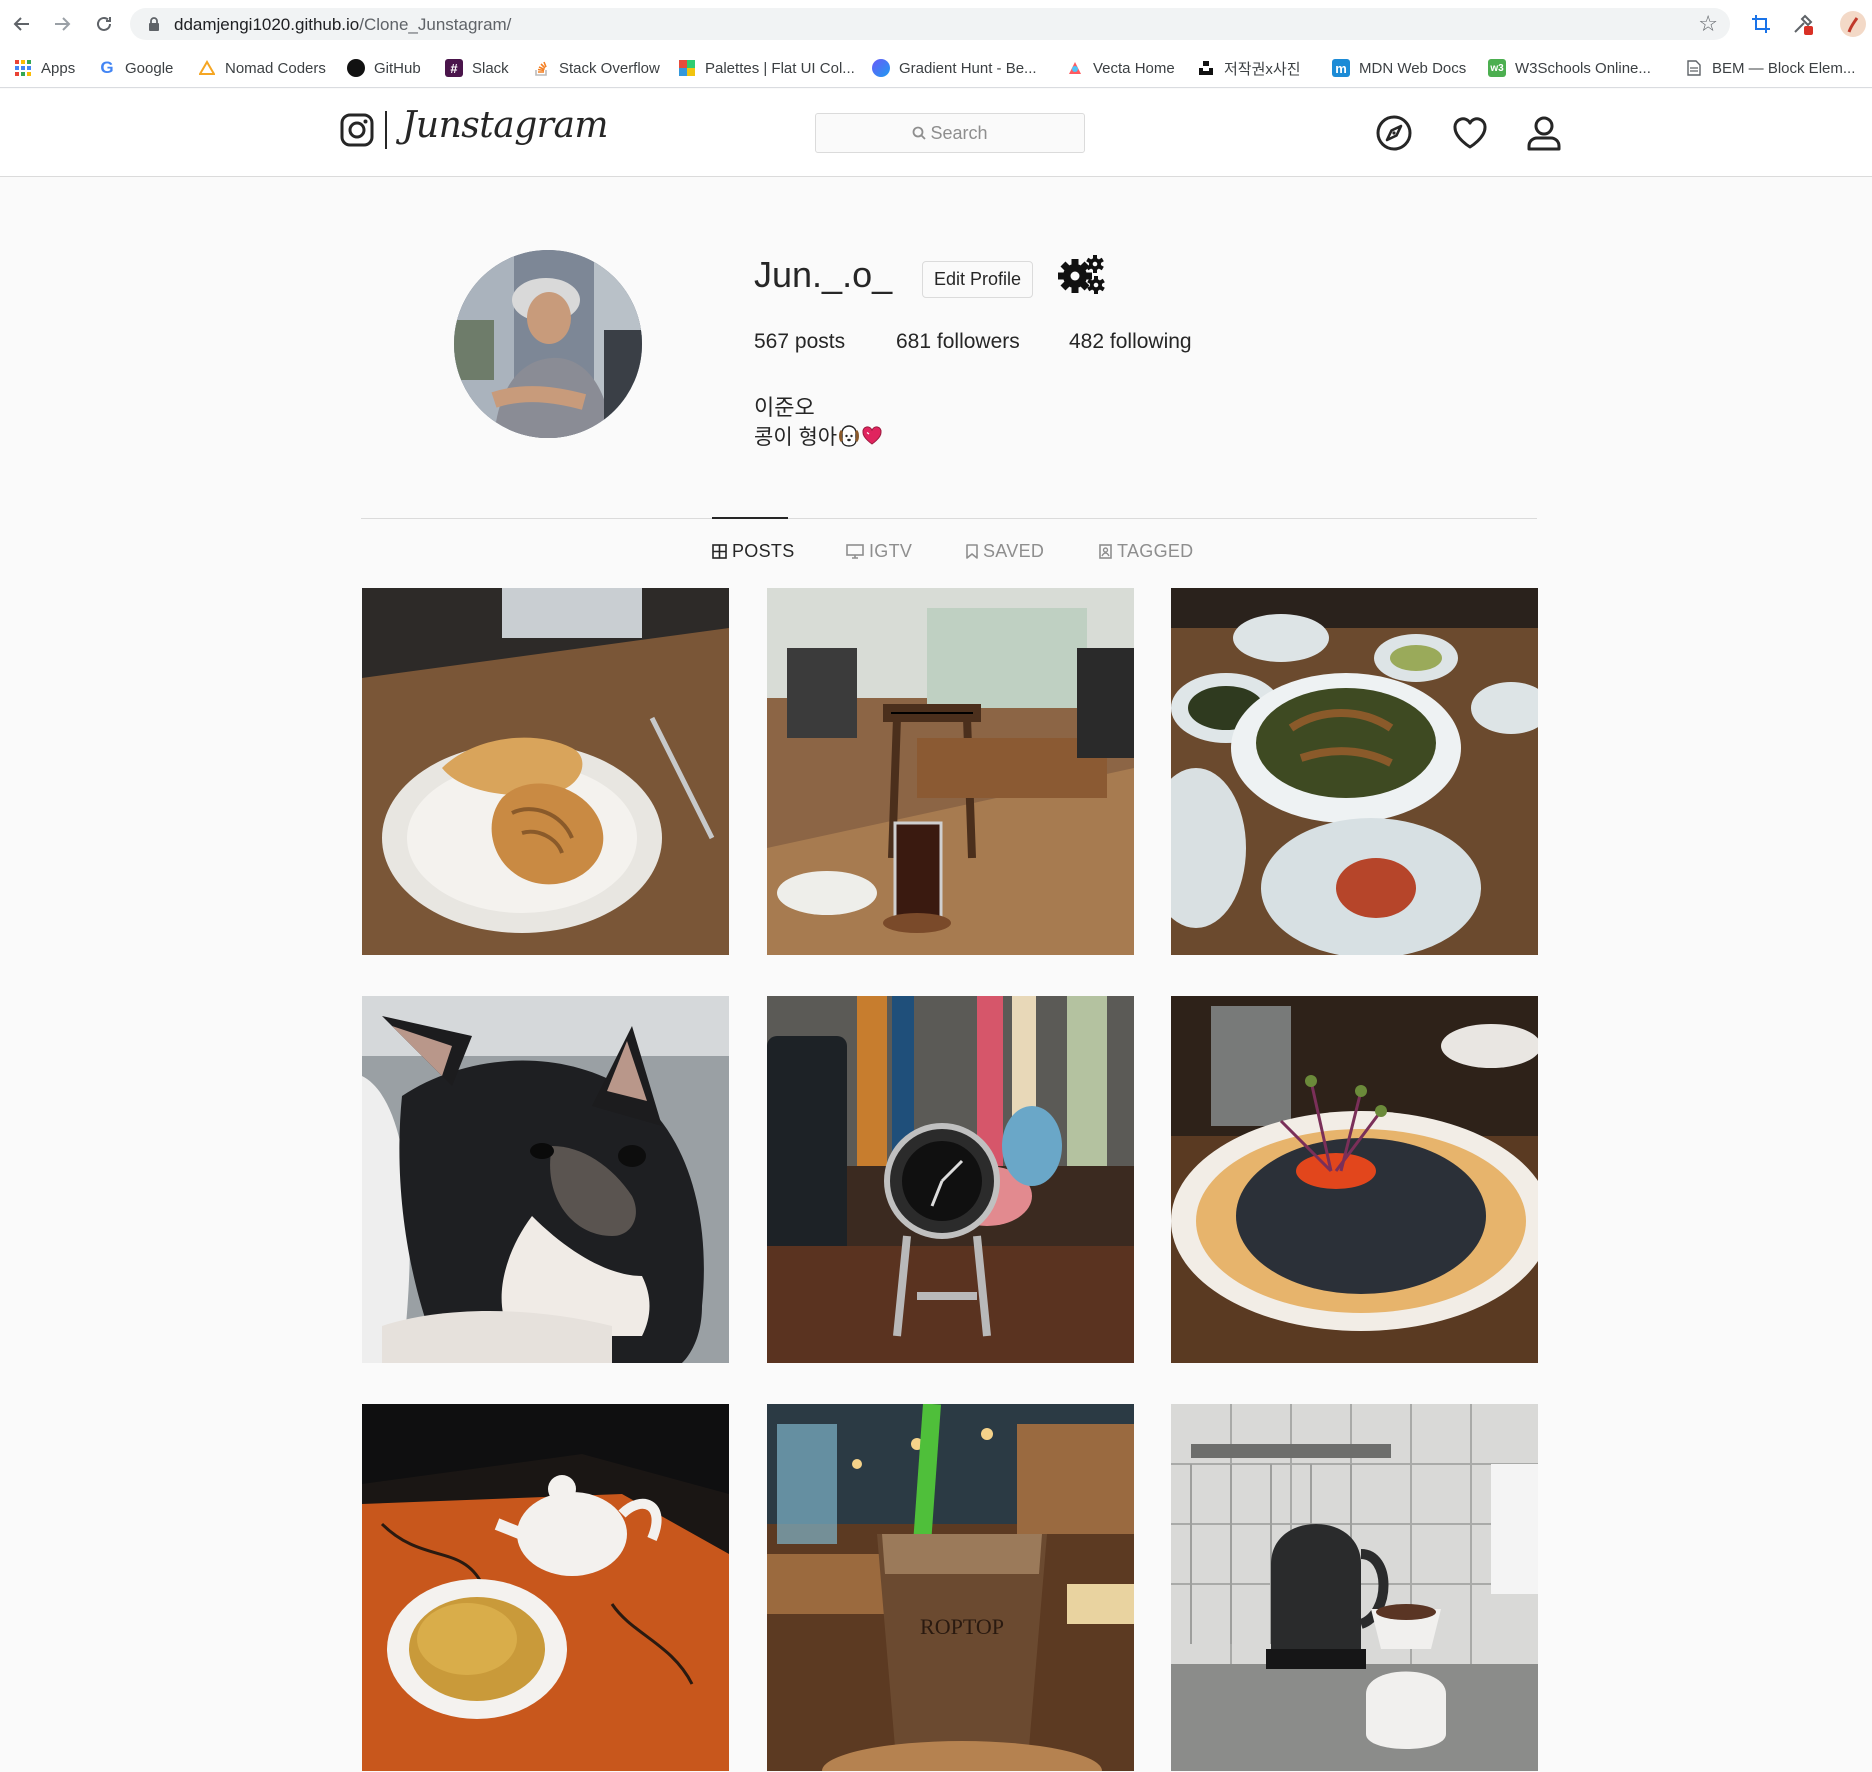 Image resolution: width=1872 pixels, height=1772 pixels. Describe the element at coordinates (107, 67) in the screenshot. I see `google-icon: G` at that location.